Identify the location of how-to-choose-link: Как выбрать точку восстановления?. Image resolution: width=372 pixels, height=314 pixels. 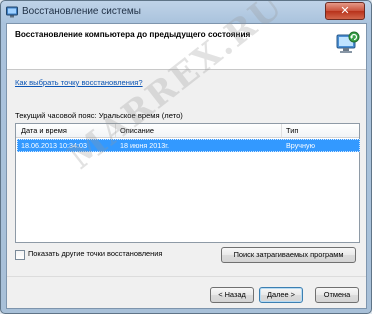
(79, 82).